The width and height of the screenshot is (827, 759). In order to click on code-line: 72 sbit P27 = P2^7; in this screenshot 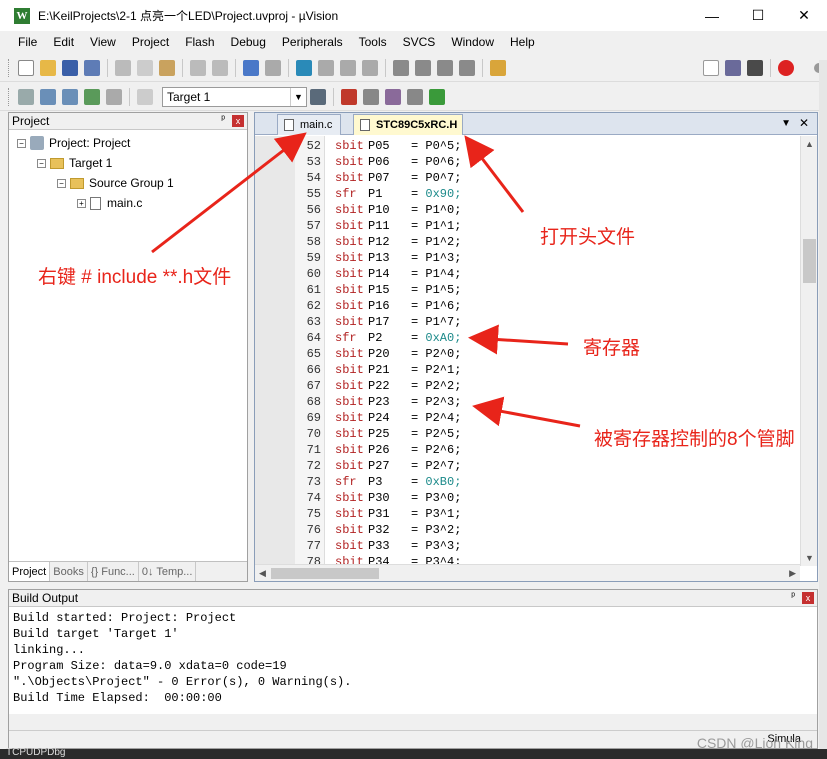, I will do `click(527, 466)`.